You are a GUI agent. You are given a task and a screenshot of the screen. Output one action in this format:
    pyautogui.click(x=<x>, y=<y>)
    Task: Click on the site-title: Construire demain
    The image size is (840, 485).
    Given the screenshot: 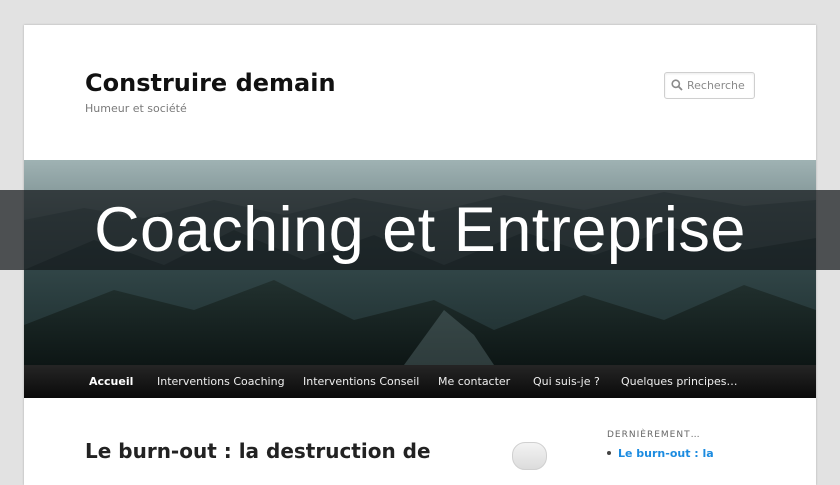 What is the action you would take?
    pyautogui.click(x=210, y=83)
    